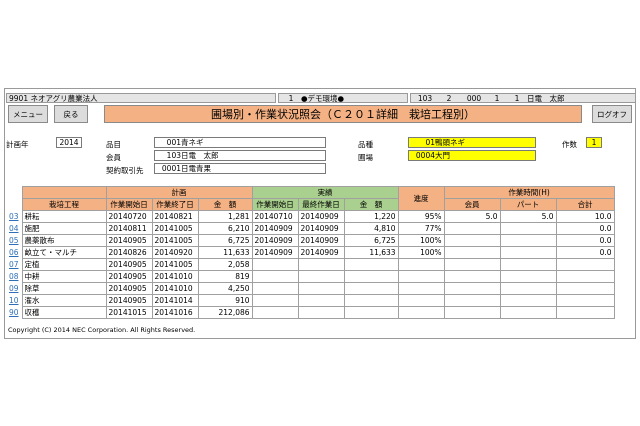  Describe the element at coordinates (612, 114) in the screenshot. I see `logoff-button: ログオフ` at that location.